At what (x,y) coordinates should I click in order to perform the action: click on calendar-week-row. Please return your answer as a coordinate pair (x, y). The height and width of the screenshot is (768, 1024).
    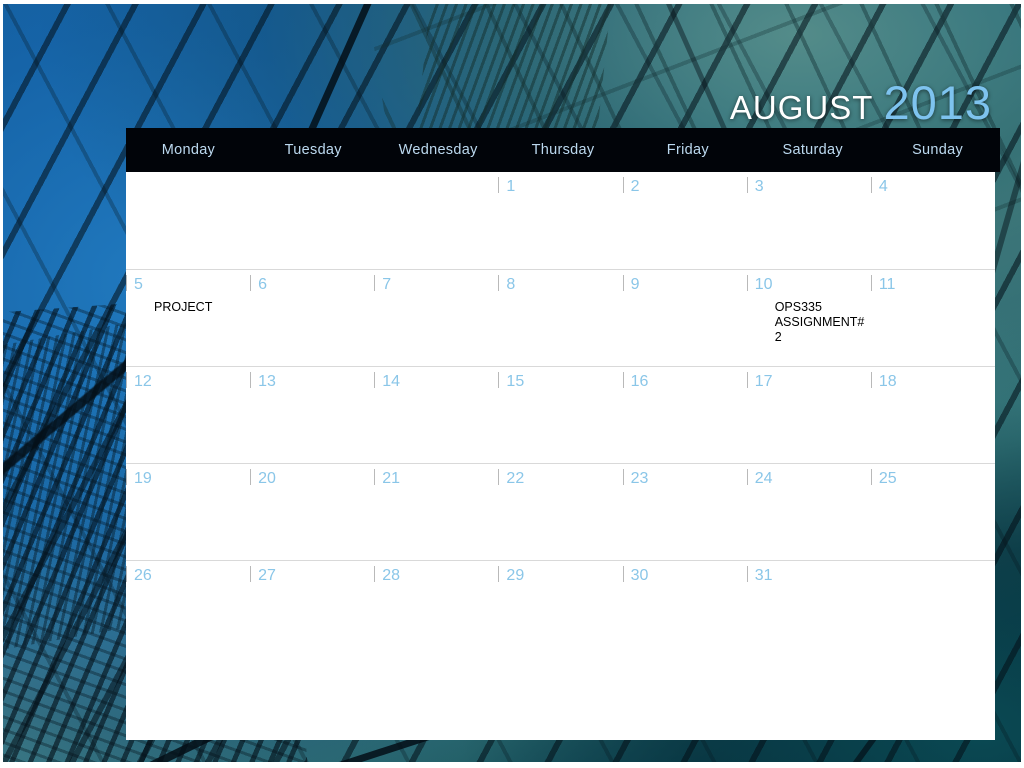
    Looking at the image, I should click on (560, 697).